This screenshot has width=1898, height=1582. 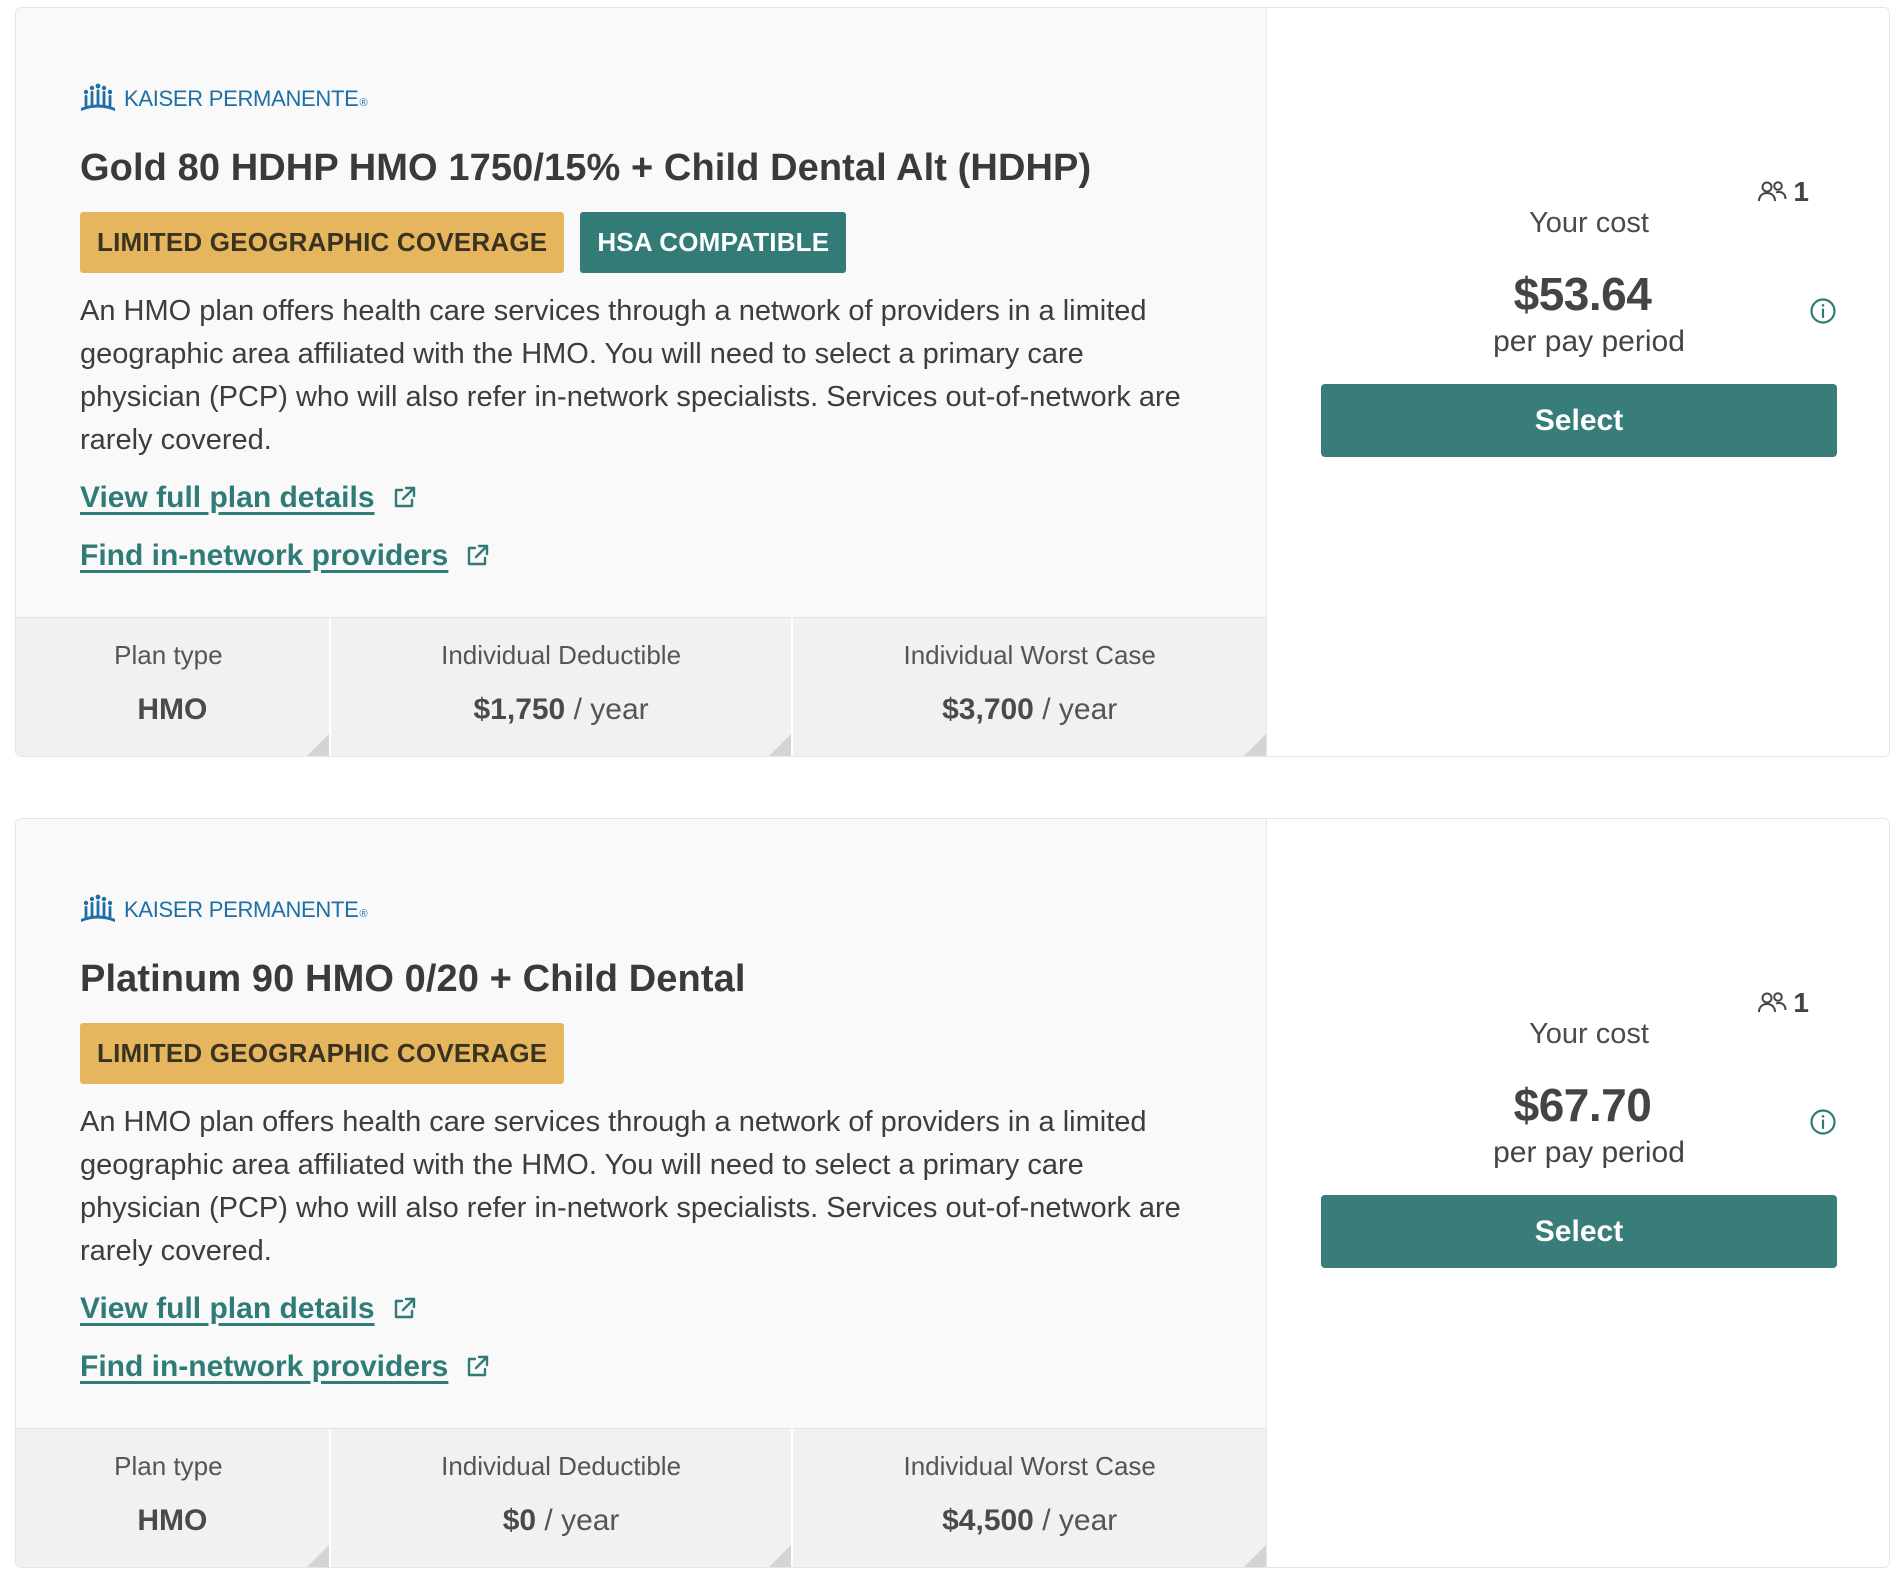 I want to click on stat-individual-worst-case: Individual Worst Case $3,700 / year, so click(x=1029, y=687).